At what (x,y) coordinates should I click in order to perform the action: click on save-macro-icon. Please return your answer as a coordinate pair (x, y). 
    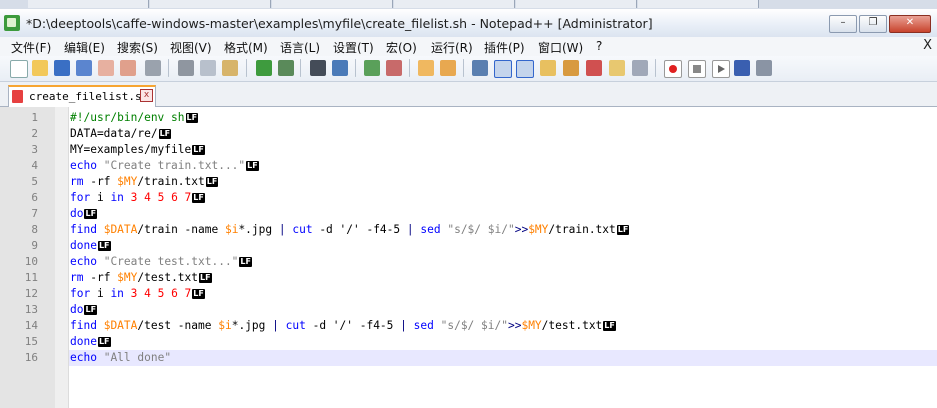
    Looking at the image, I should click on (764, 68).